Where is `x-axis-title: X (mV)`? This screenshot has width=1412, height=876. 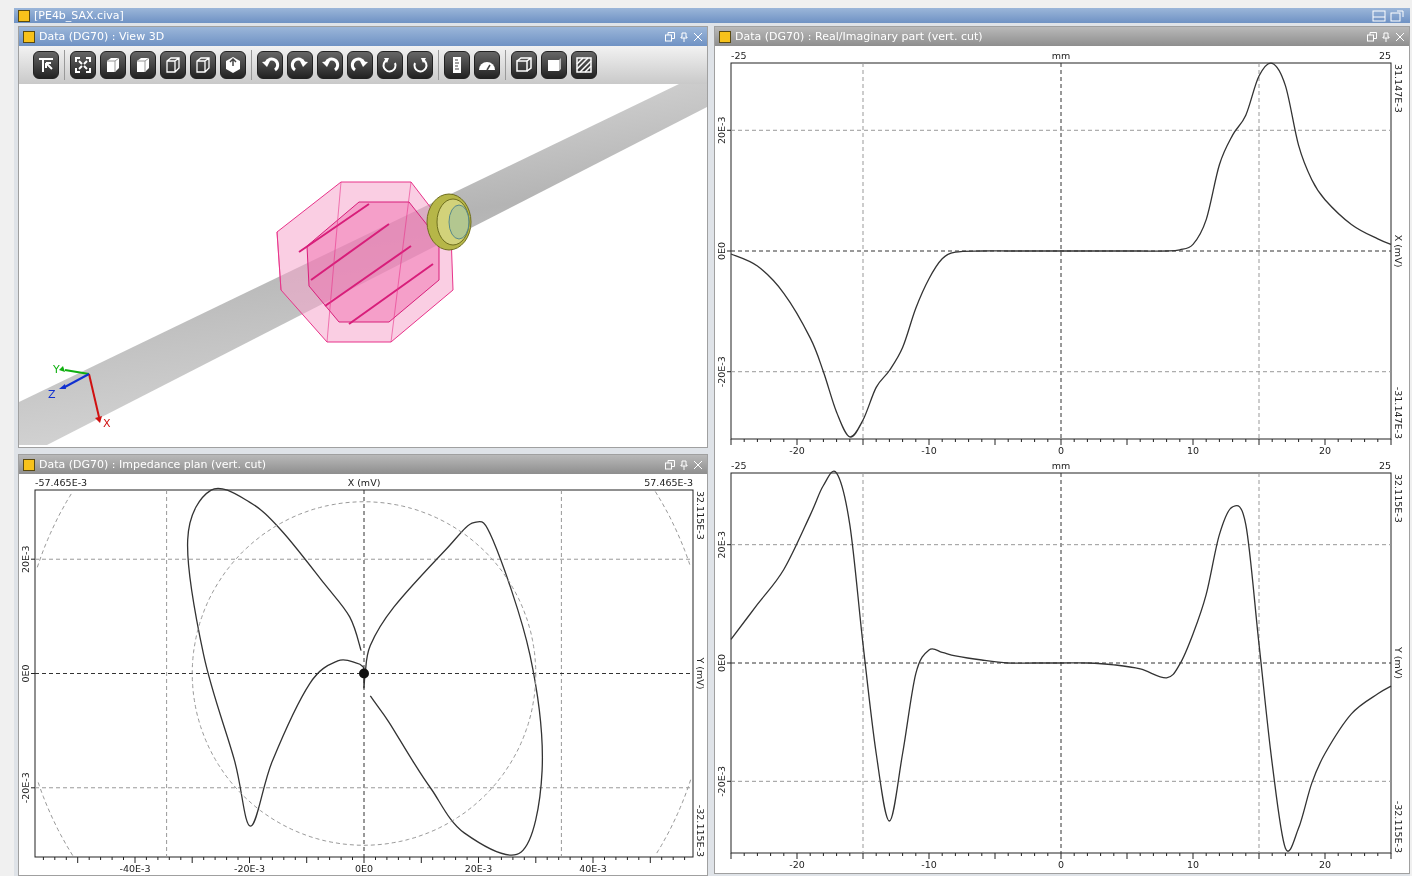
x-axis-title: X (mV) is located at coordinates (364, 482).